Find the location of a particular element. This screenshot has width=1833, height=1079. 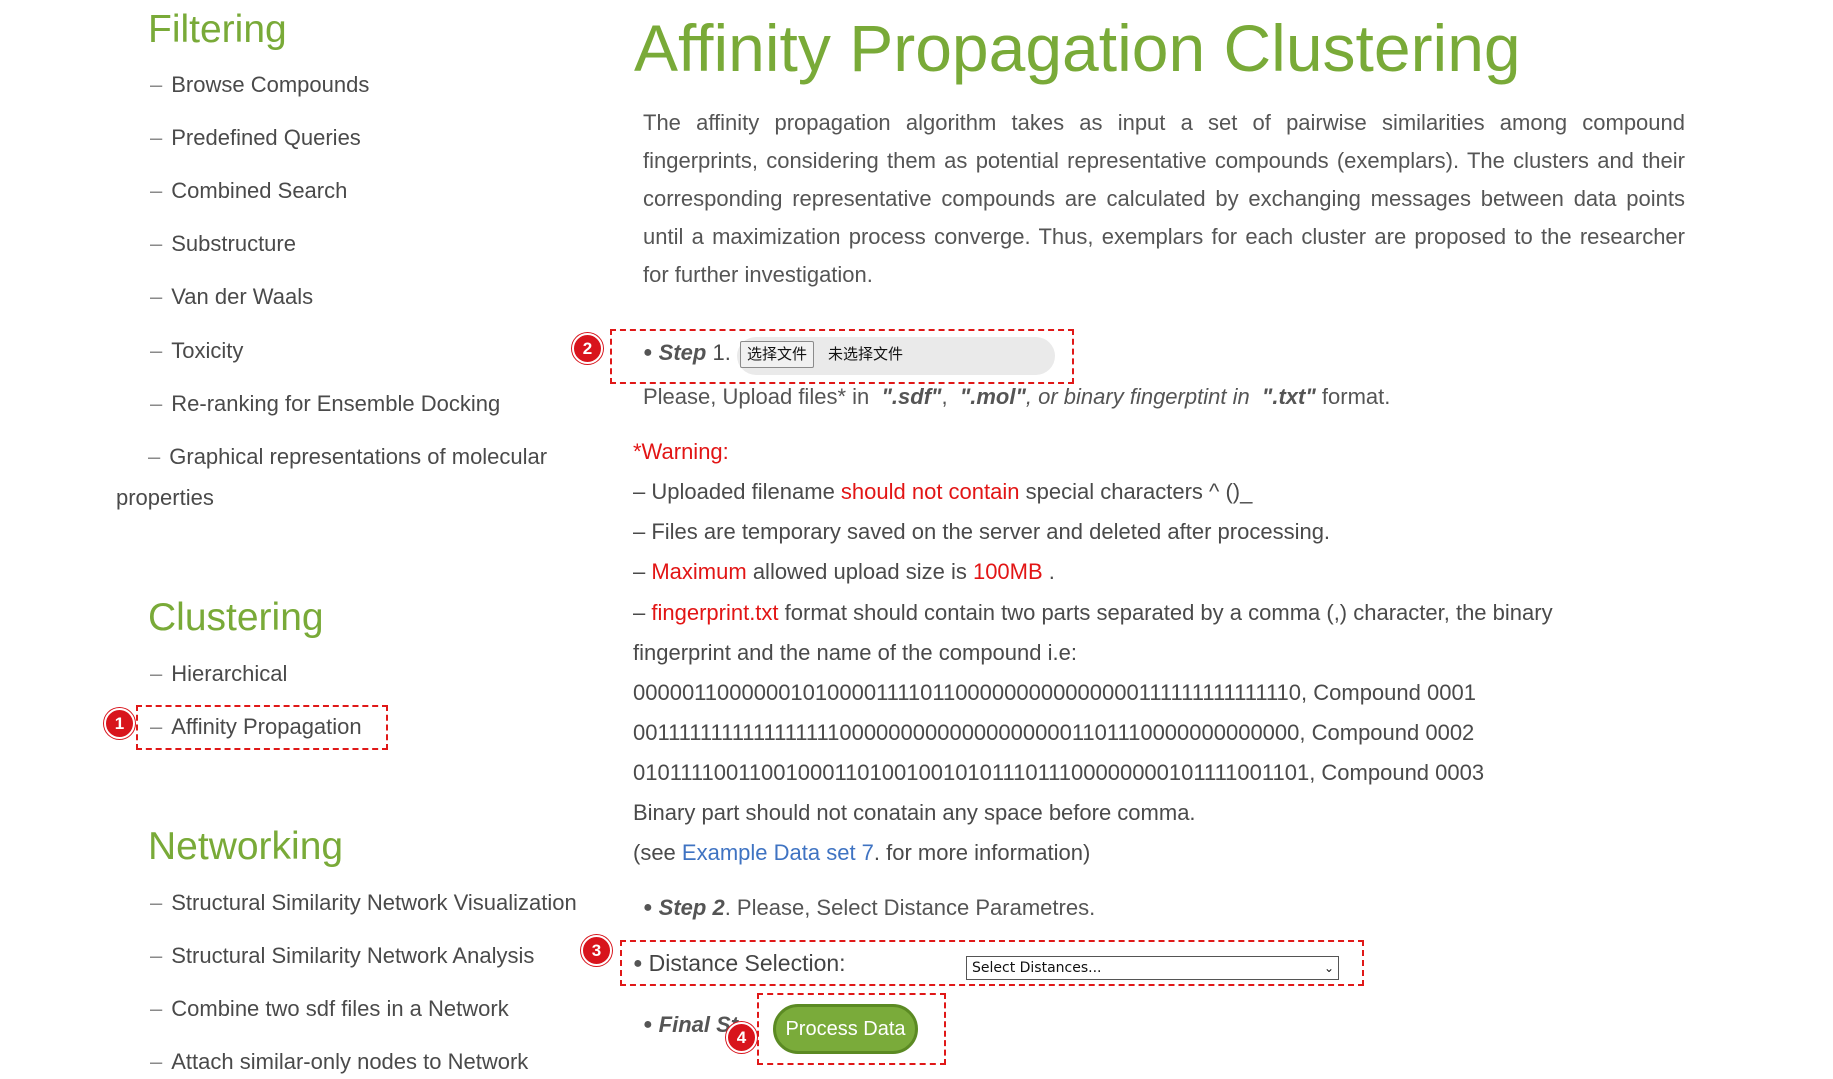

sidebar-item-network-analysis: – Structural Similarity Network Analysis is located at coordinates (342, 956).